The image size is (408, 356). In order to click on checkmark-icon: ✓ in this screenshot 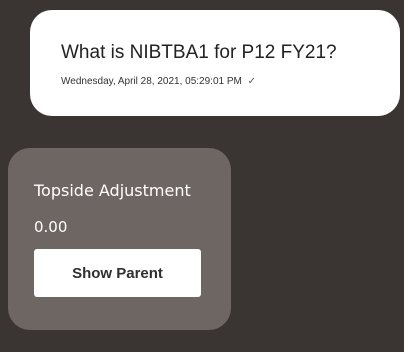, I will do `click(252, 81)`.